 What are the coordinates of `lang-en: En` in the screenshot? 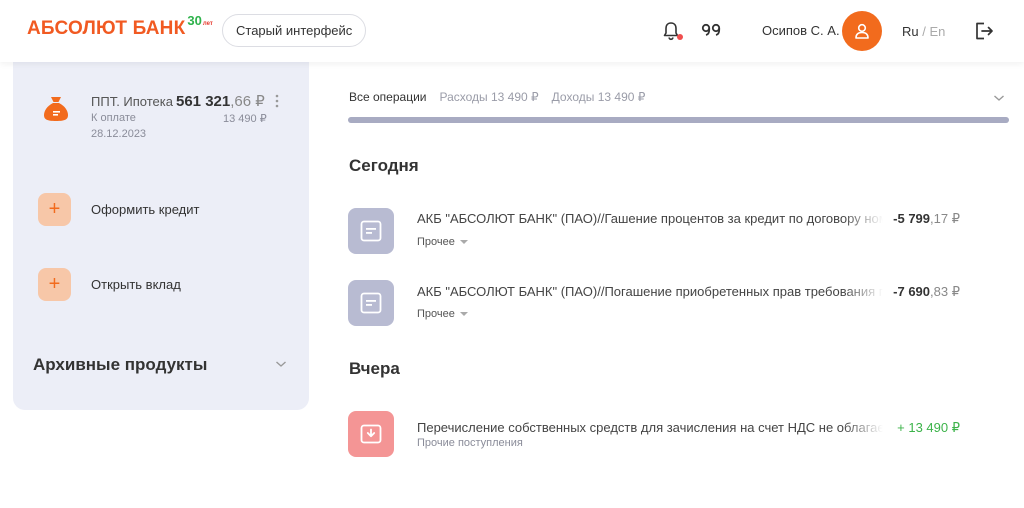 It's located at (937, 31).